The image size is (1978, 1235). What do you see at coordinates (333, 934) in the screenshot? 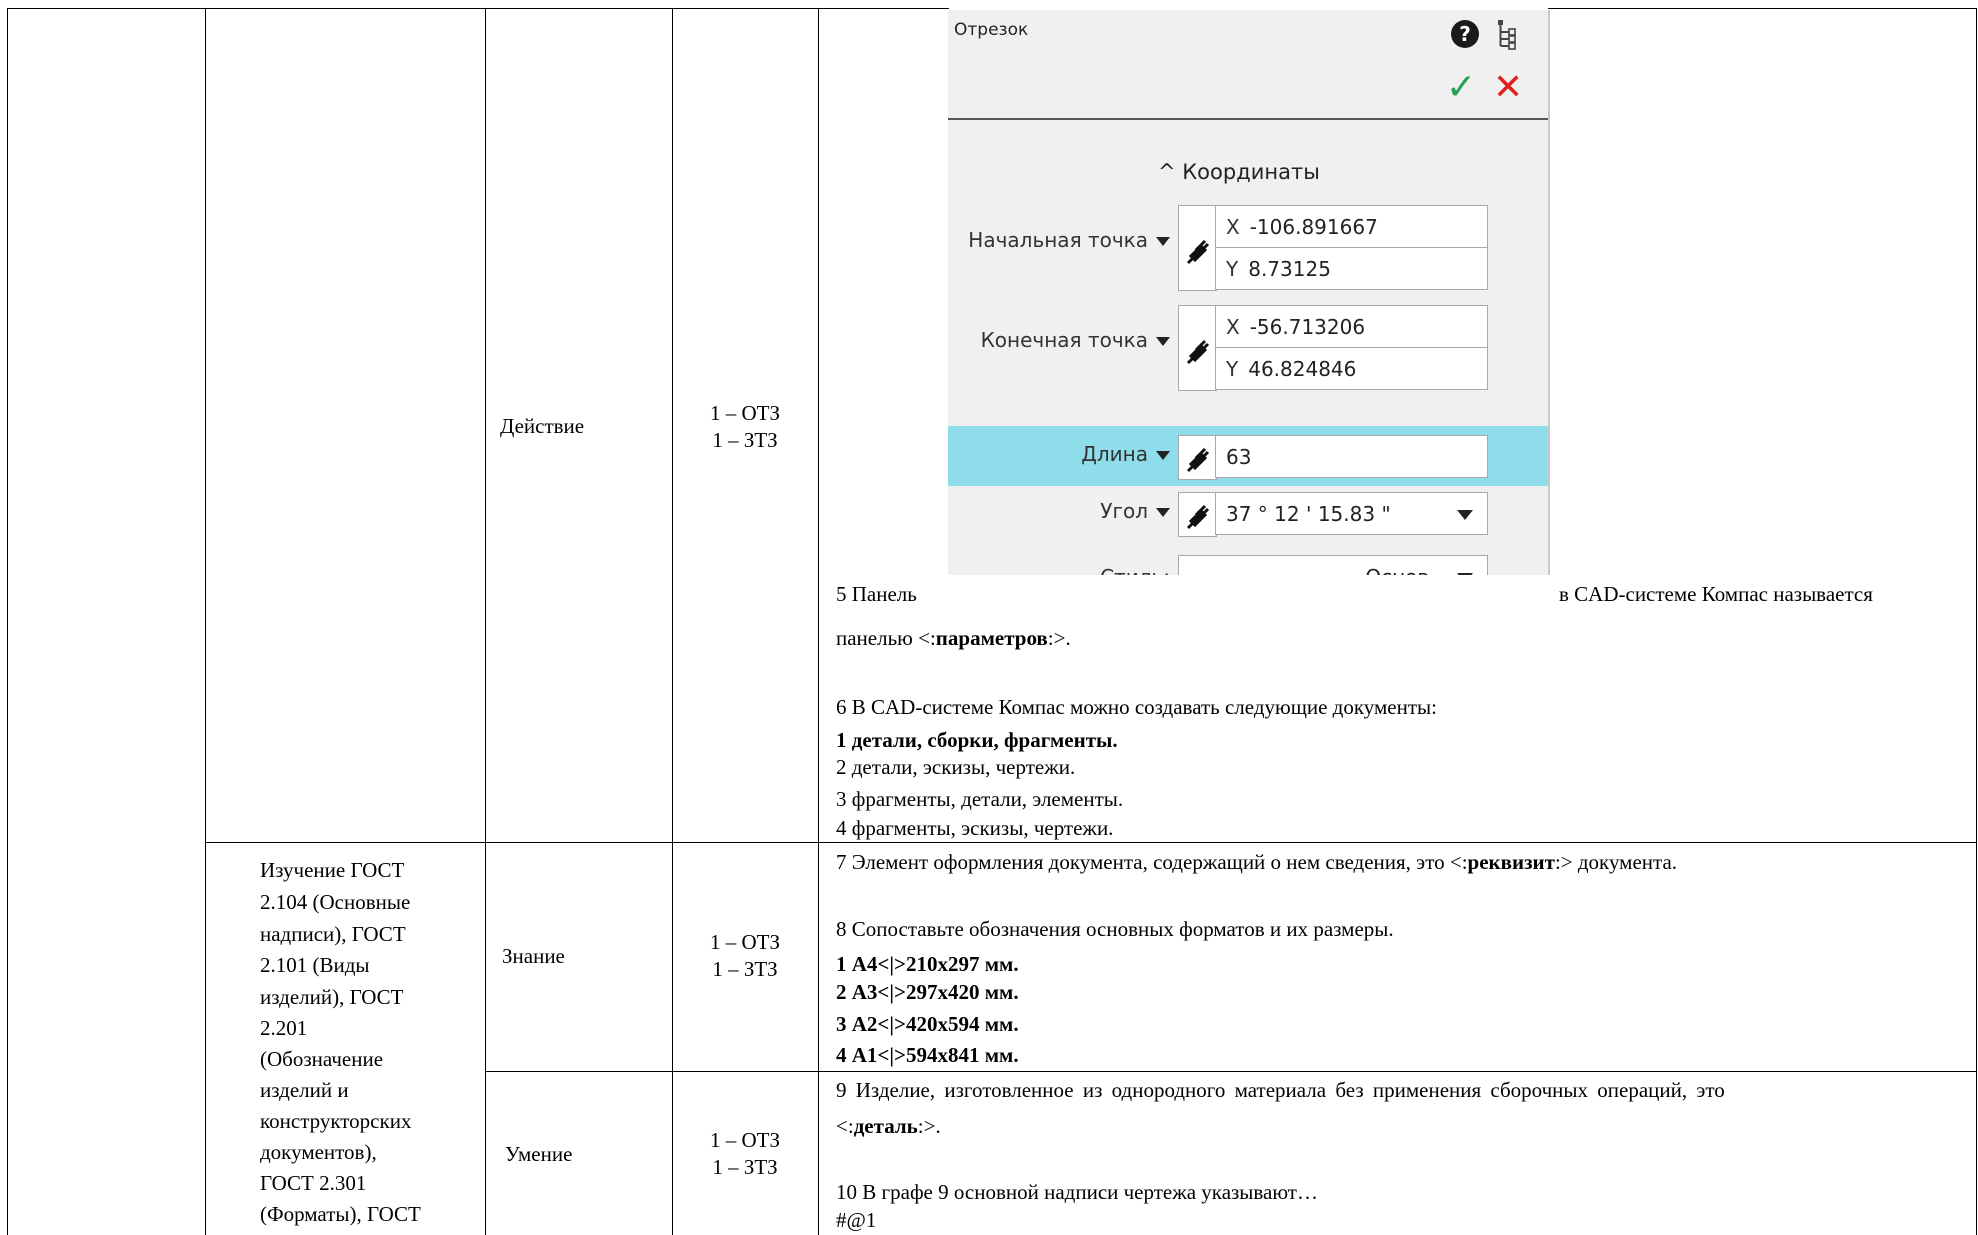
I see `topic-line-3: надписи), ГОСТ` at bounding box center [333, 934].